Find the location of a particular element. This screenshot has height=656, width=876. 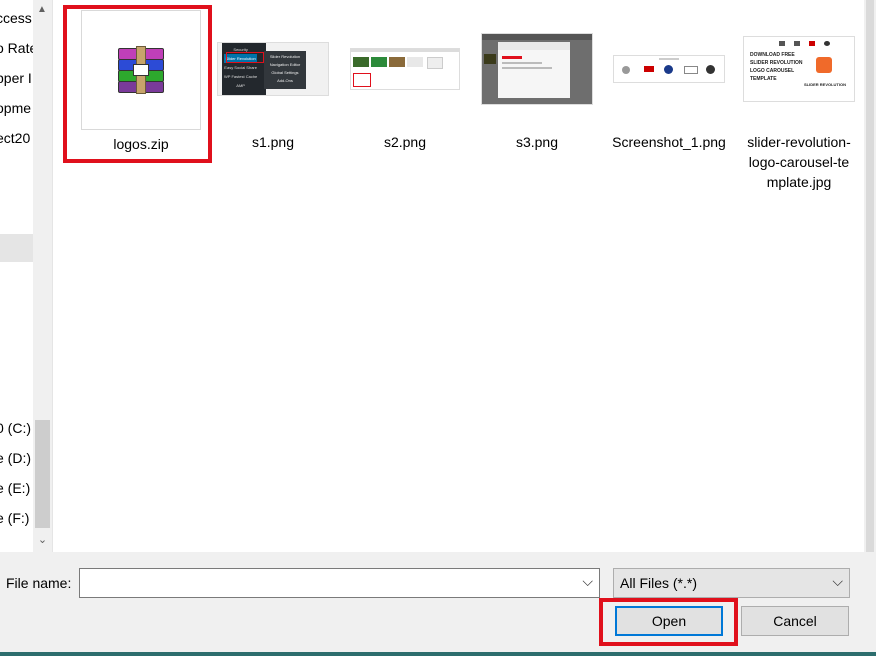

file-name-label: s3.png is located at coordinates (537, 142).